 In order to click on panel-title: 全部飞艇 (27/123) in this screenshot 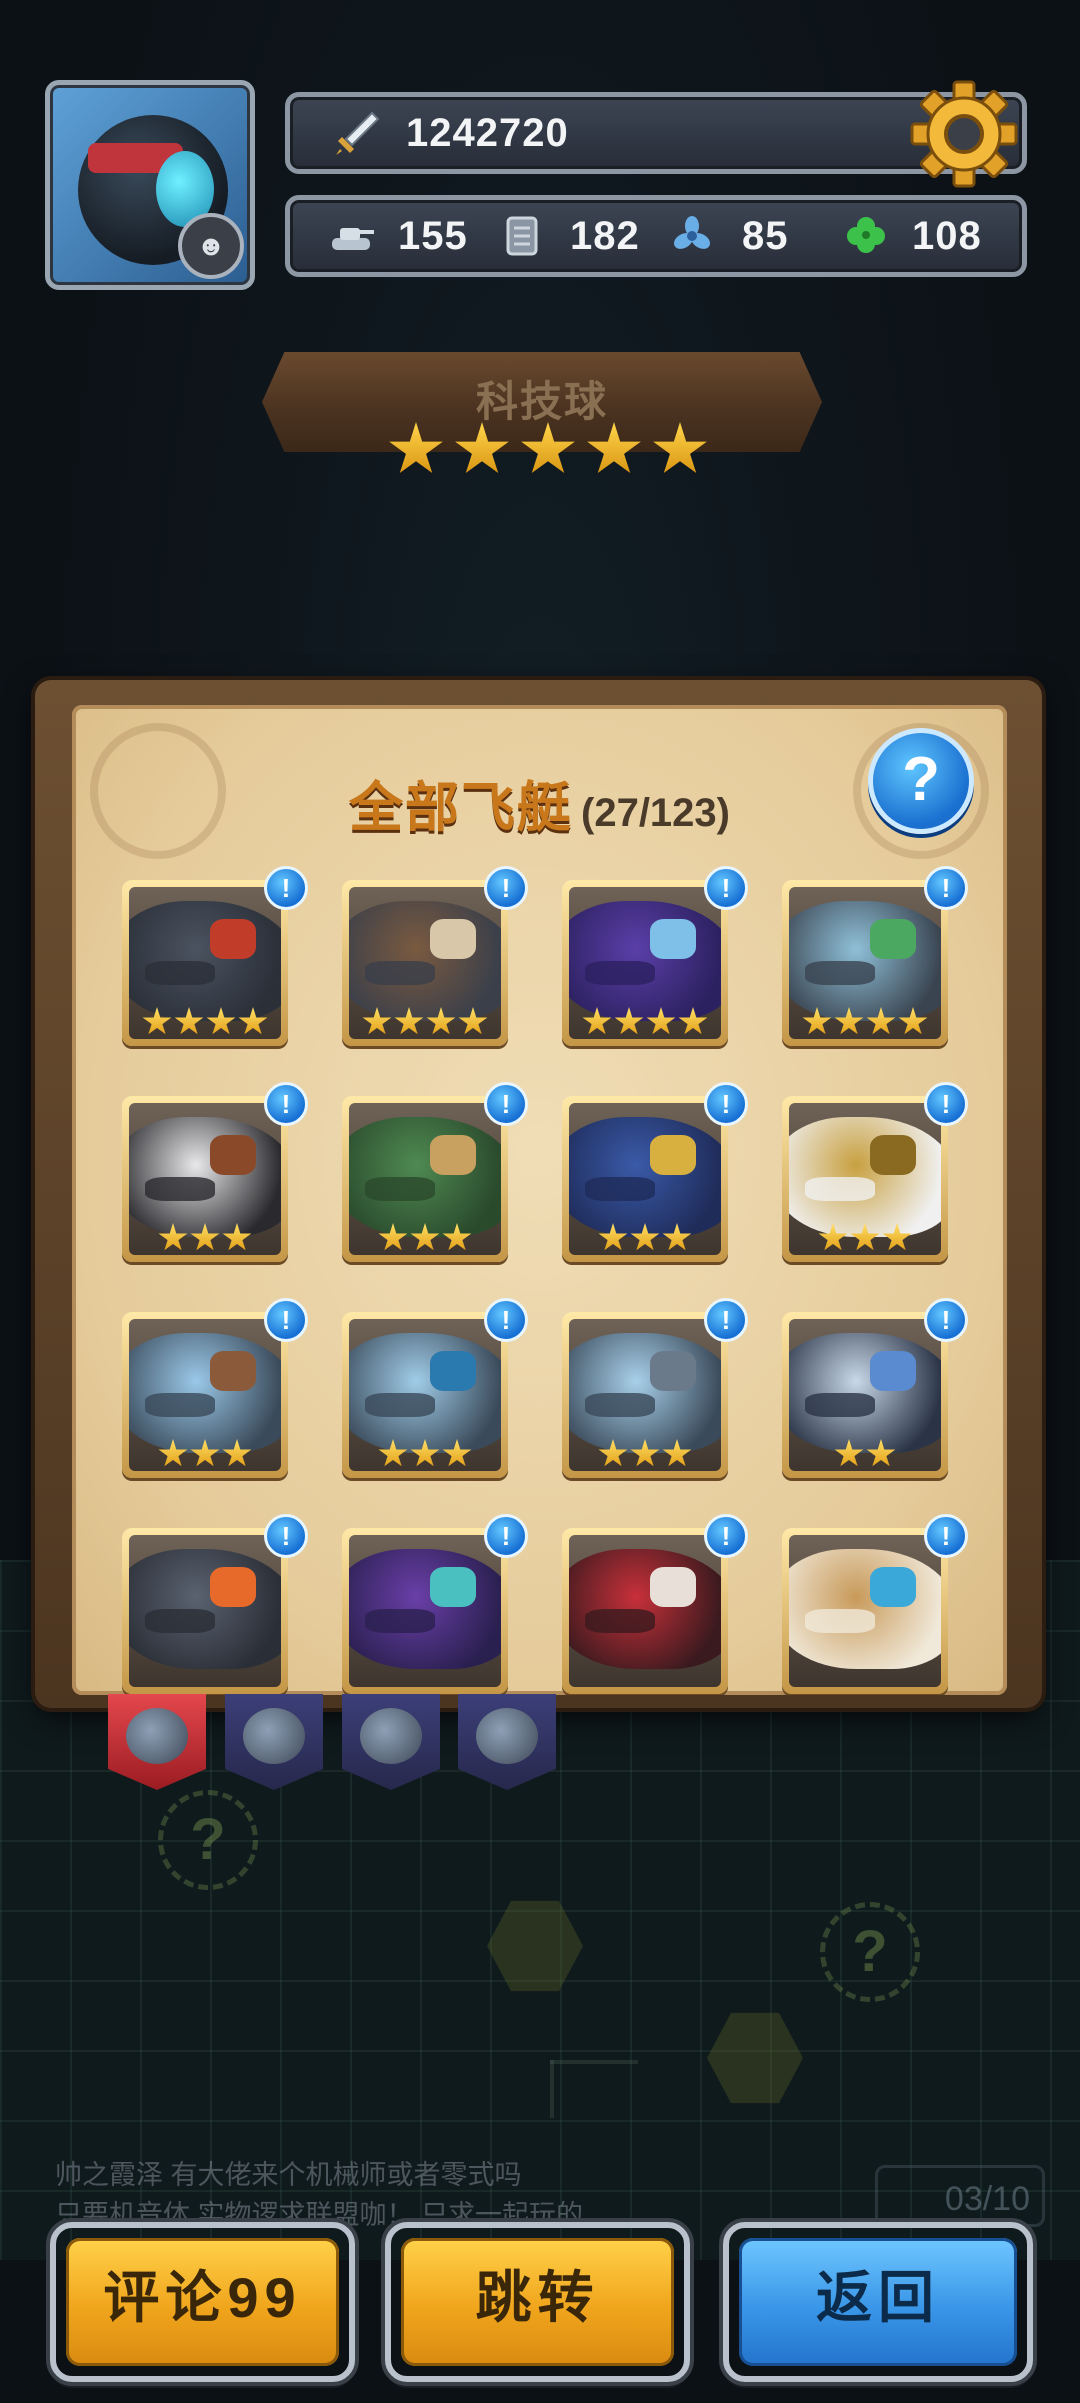, I will do `click(539, 802)`.